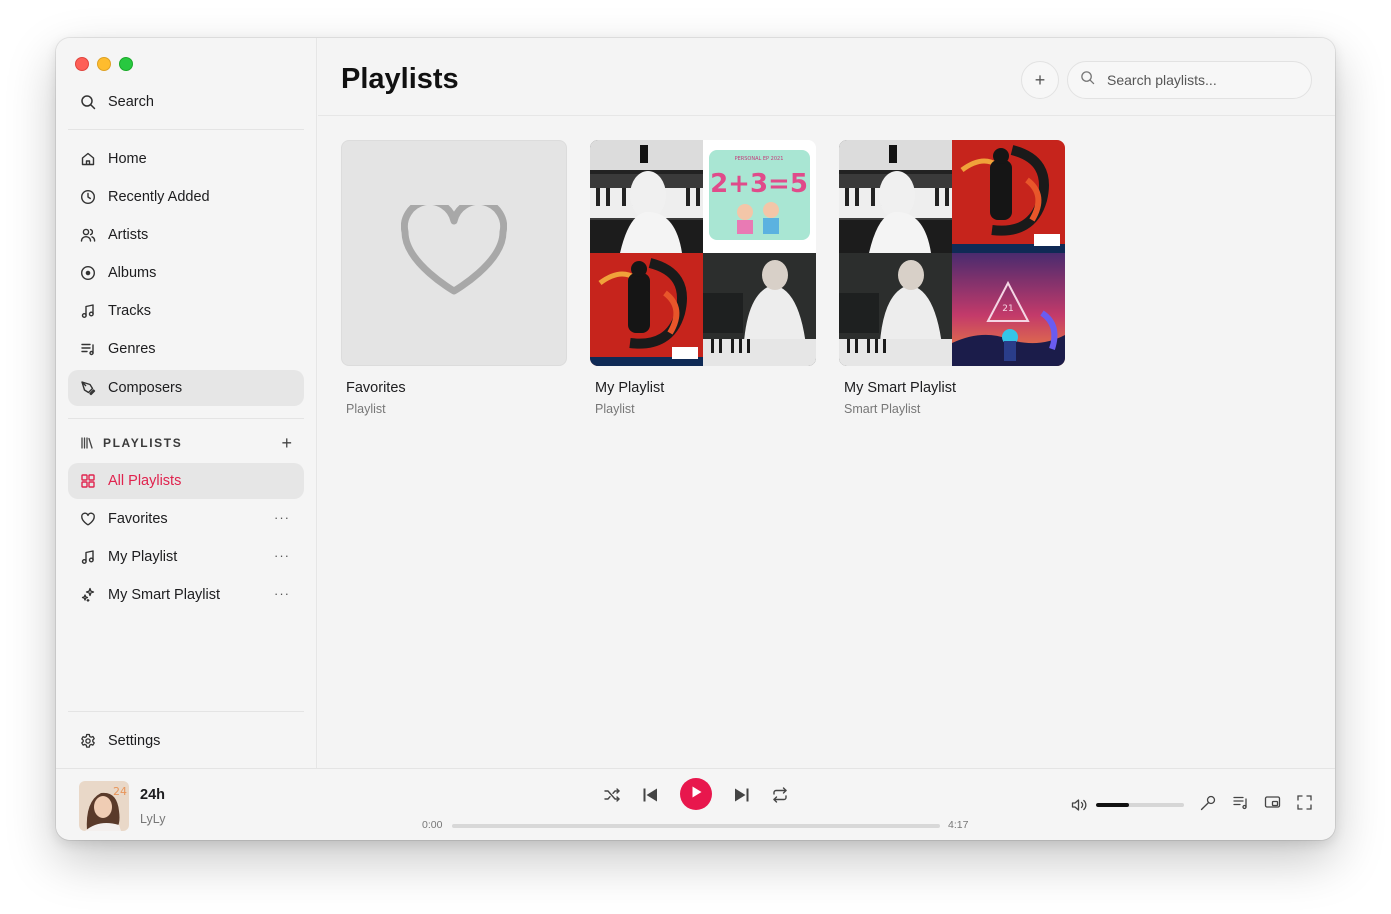 Image resolution: width=1391 pixels, height=914 pixels. I want to click on previous-track-button, so click(650, 797).